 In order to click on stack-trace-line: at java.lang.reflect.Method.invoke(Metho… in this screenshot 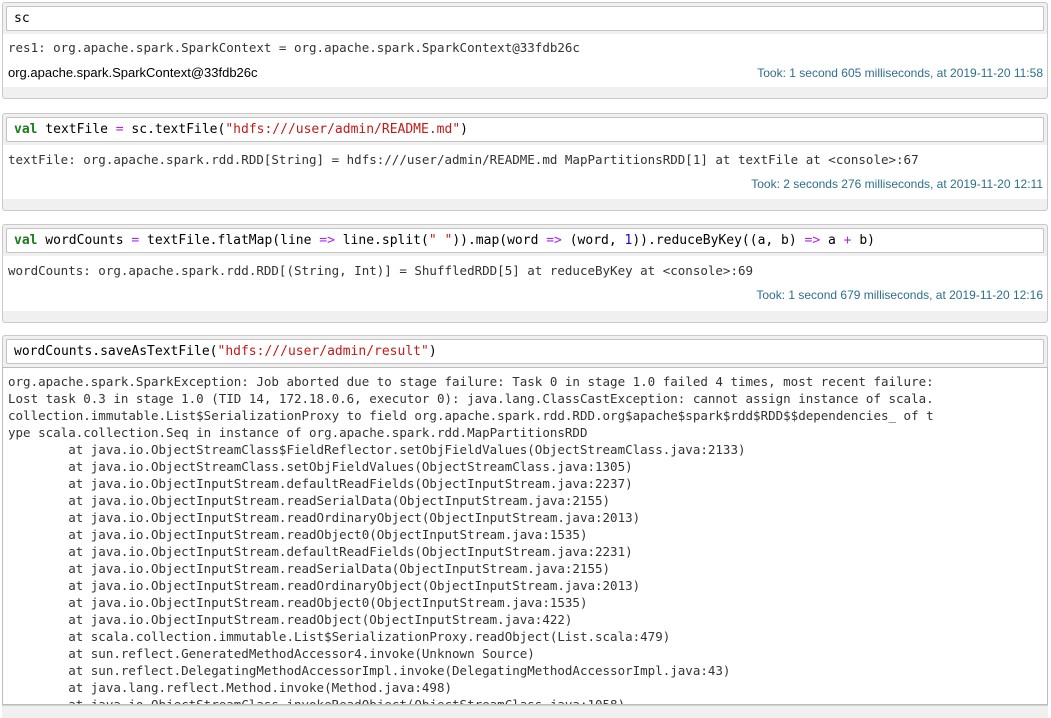, I will do `click(230, 687)`.